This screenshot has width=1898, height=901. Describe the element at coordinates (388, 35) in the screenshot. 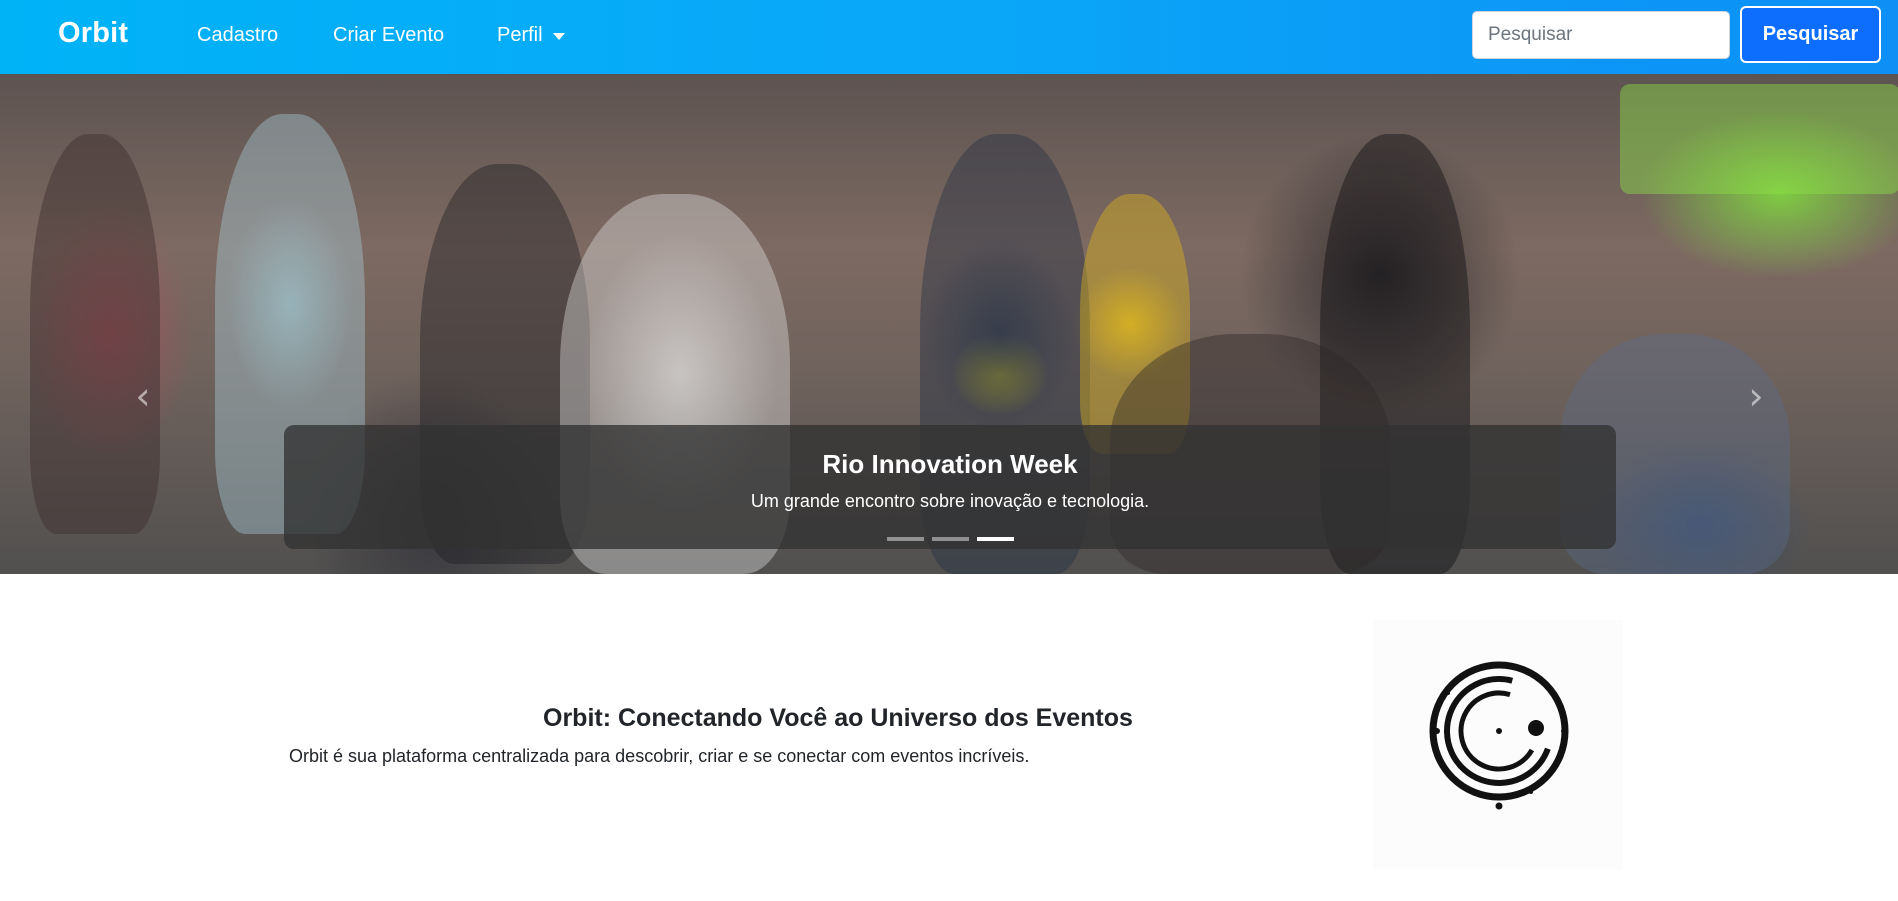

I see `nav-link-criar-evento: Criar Evento` at that location.